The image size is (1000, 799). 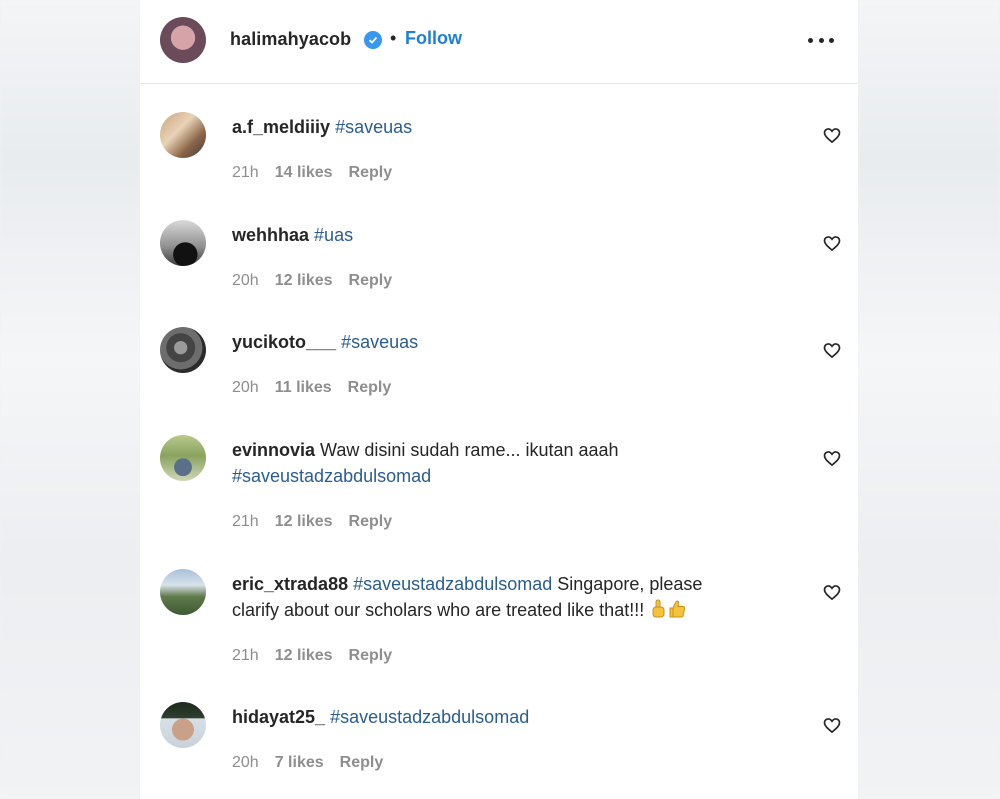 What do you see at coordinates (929, 399) in the screenshot?
I see `blurred-background-right` at bounding box center [929, 399].